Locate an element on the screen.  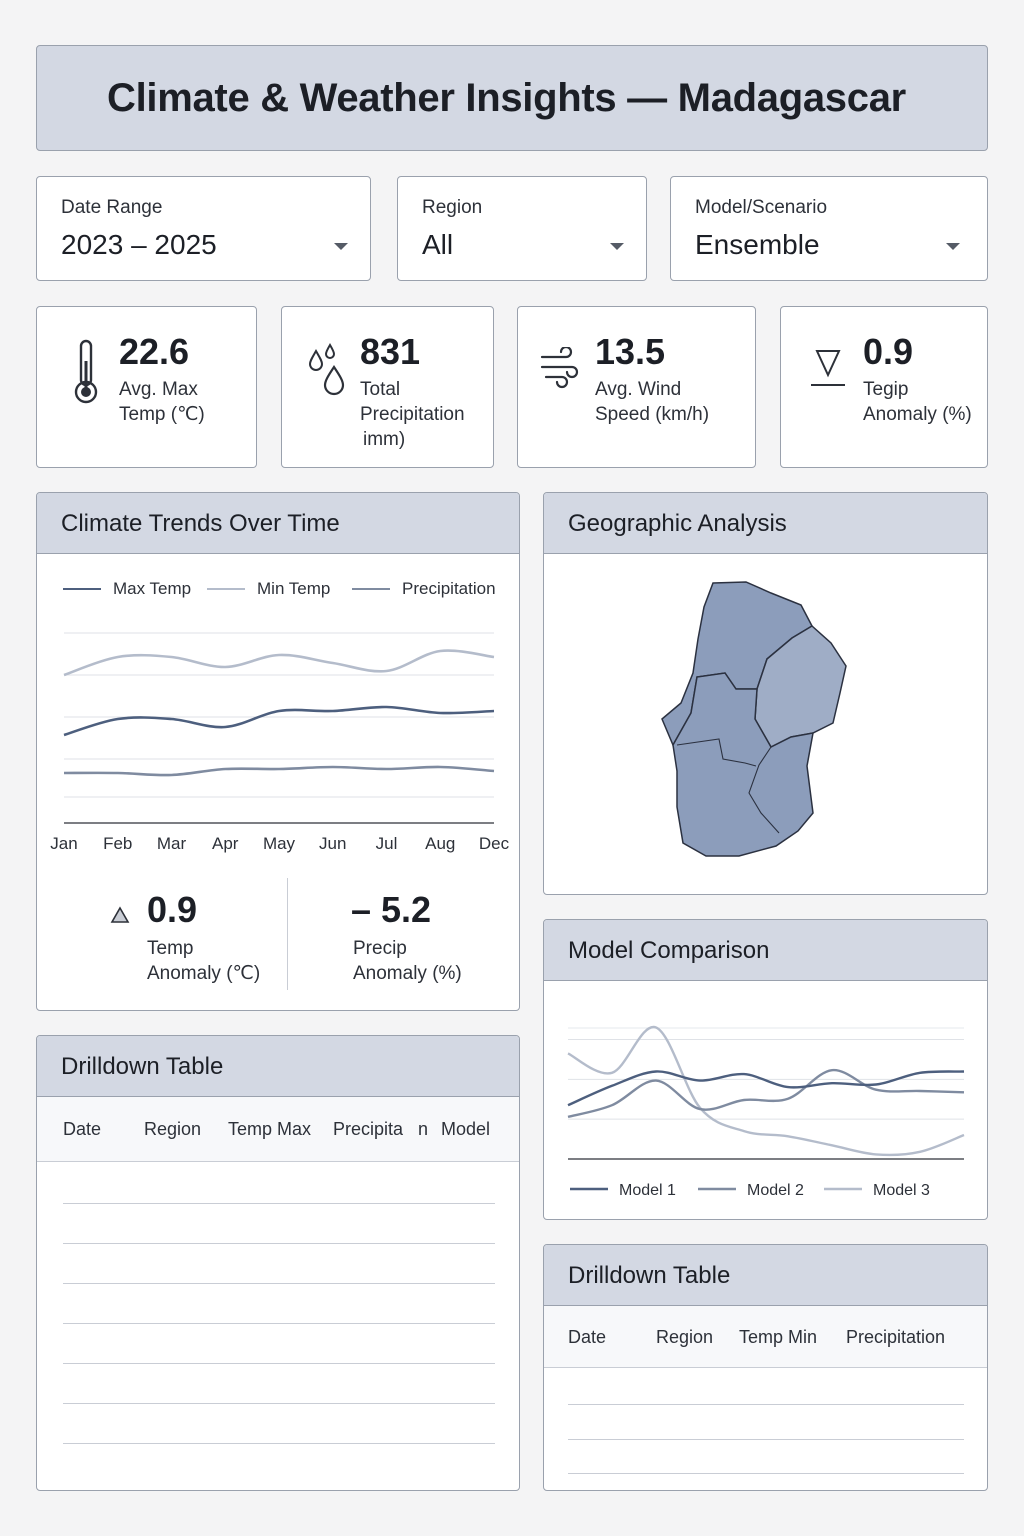
geographic-analysis-panel: Geographic Analysis is located at coordinates (765, 693).